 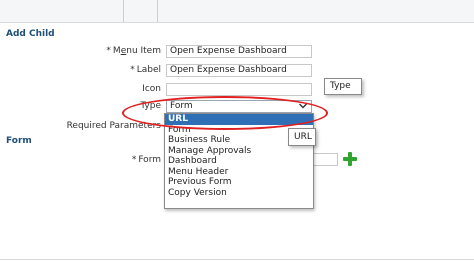 What do you see at coordinates (239, 193) in the screenshot?
I see `dropdown-option: Copy Version` at bounding box center [239, 193].